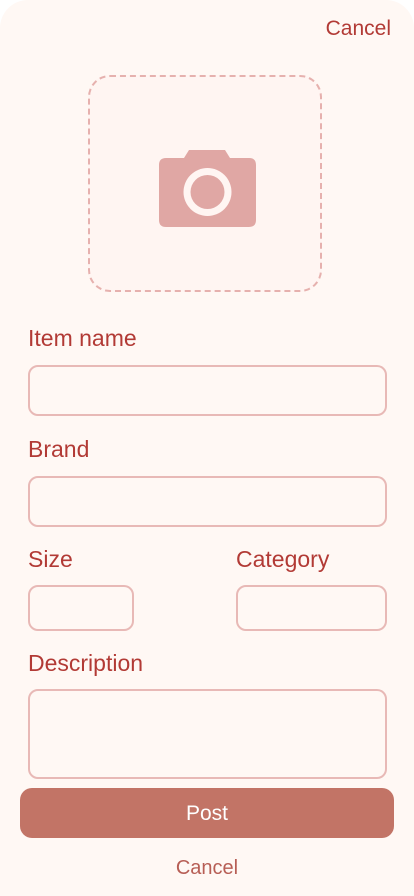 This screenshot has width=414, height=896. Describe the element at coordinates (311, 608) in the screenshot. I see `category-input` at that location.